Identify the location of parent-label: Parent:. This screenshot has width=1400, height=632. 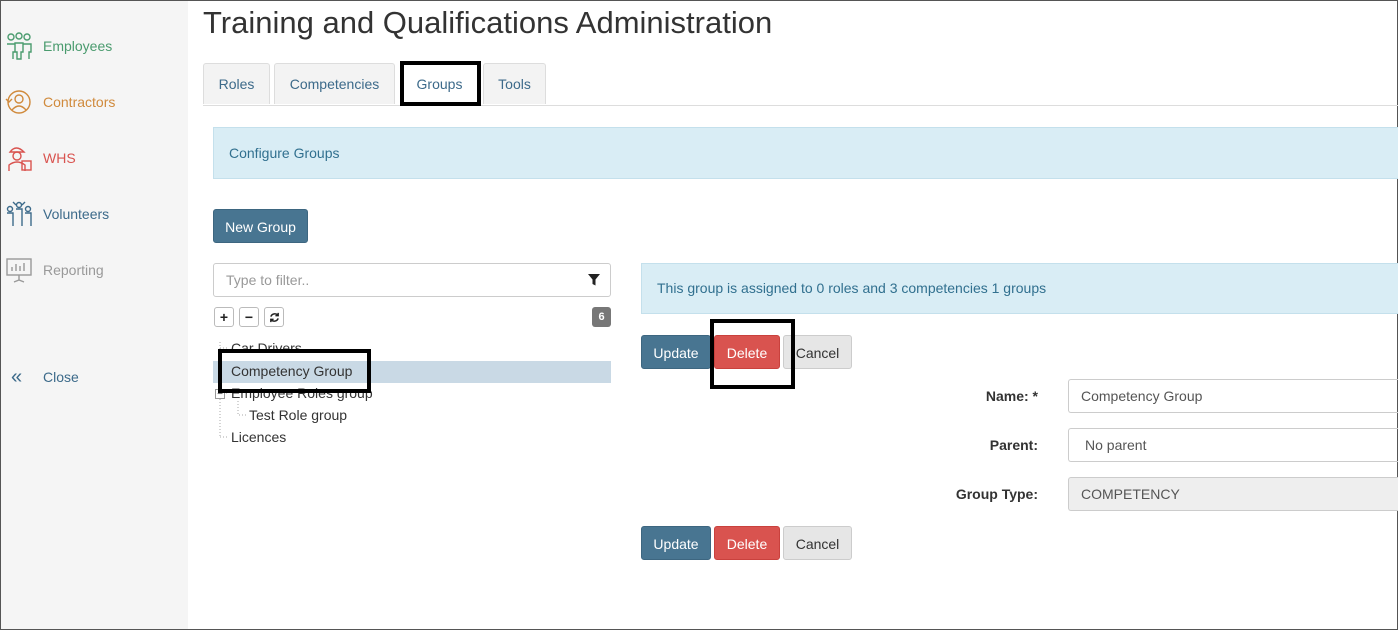
(1013, 445).